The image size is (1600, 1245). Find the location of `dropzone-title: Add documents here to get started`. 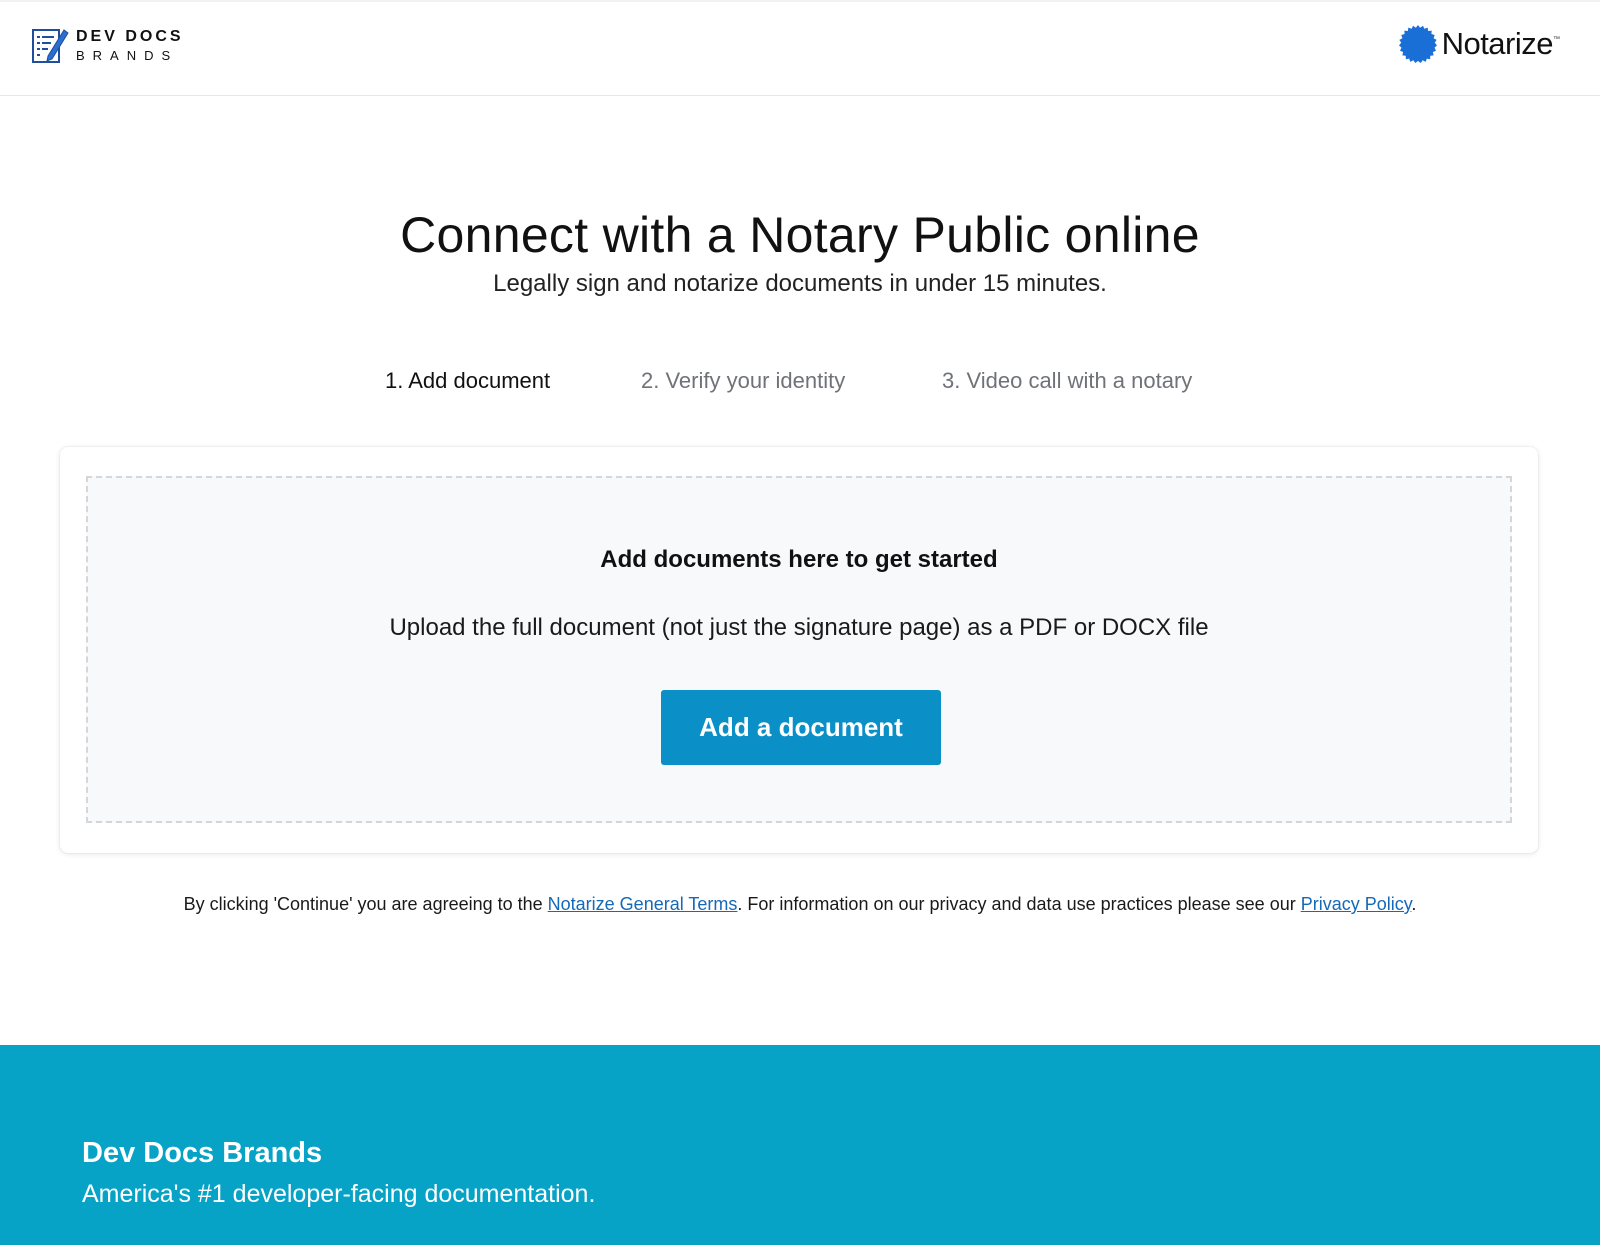

dropzone-title: Add documents here to get started is located at coordinates (799, 559).